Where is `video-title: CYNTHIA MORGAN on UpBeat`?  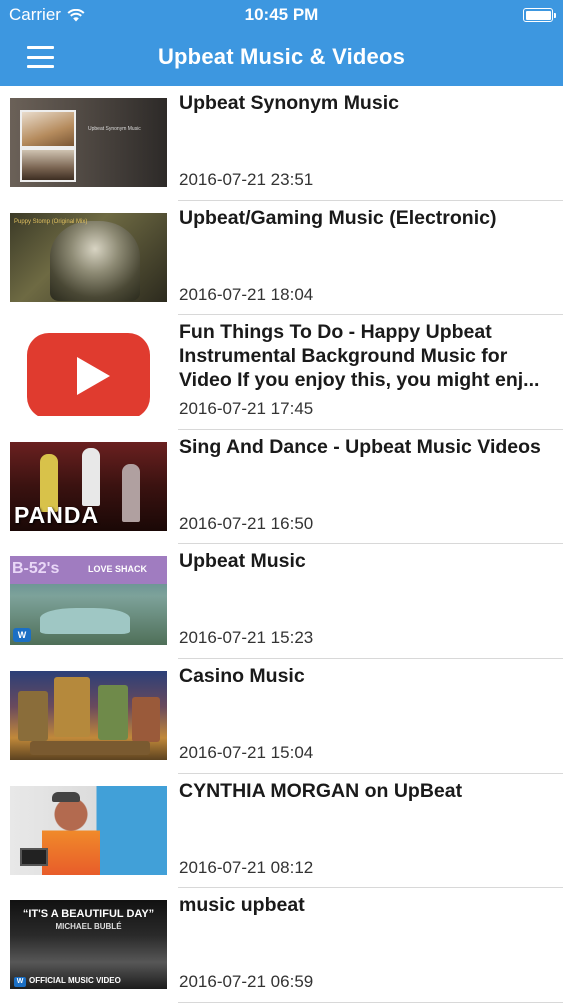 video-title: CYNTHIA MORGAN on UpBeat is located at coordinates (321, 790).